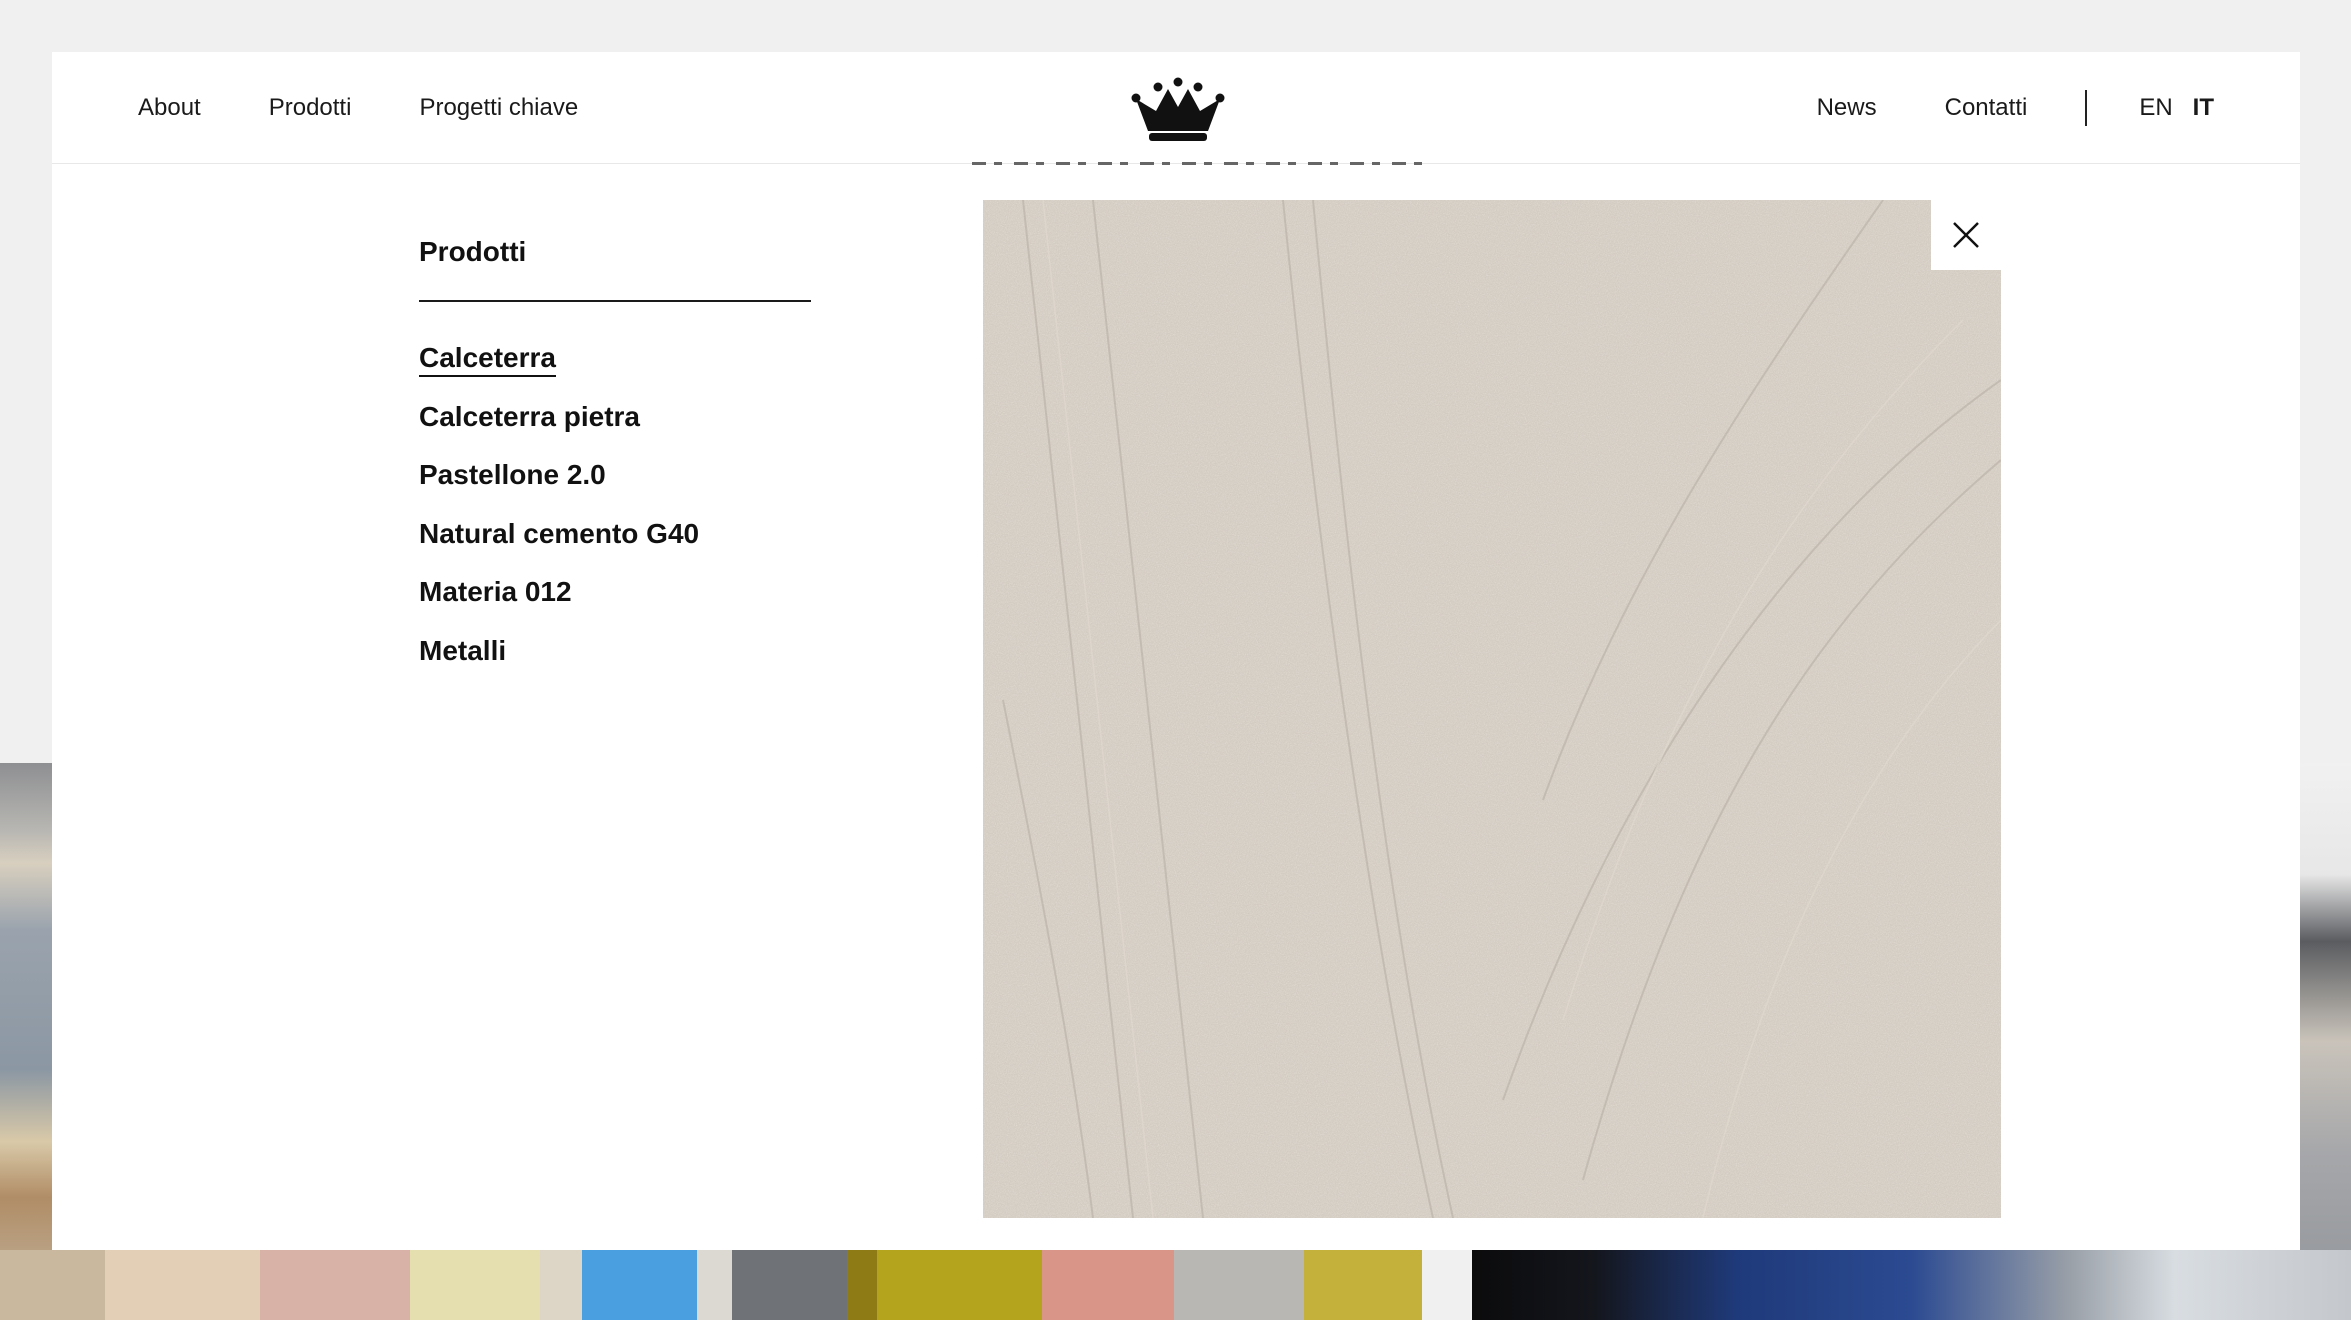 This screenshot has height=1320, width=2351. I want to click on product-item-label: Natural cemento G40, so click(559, 533).